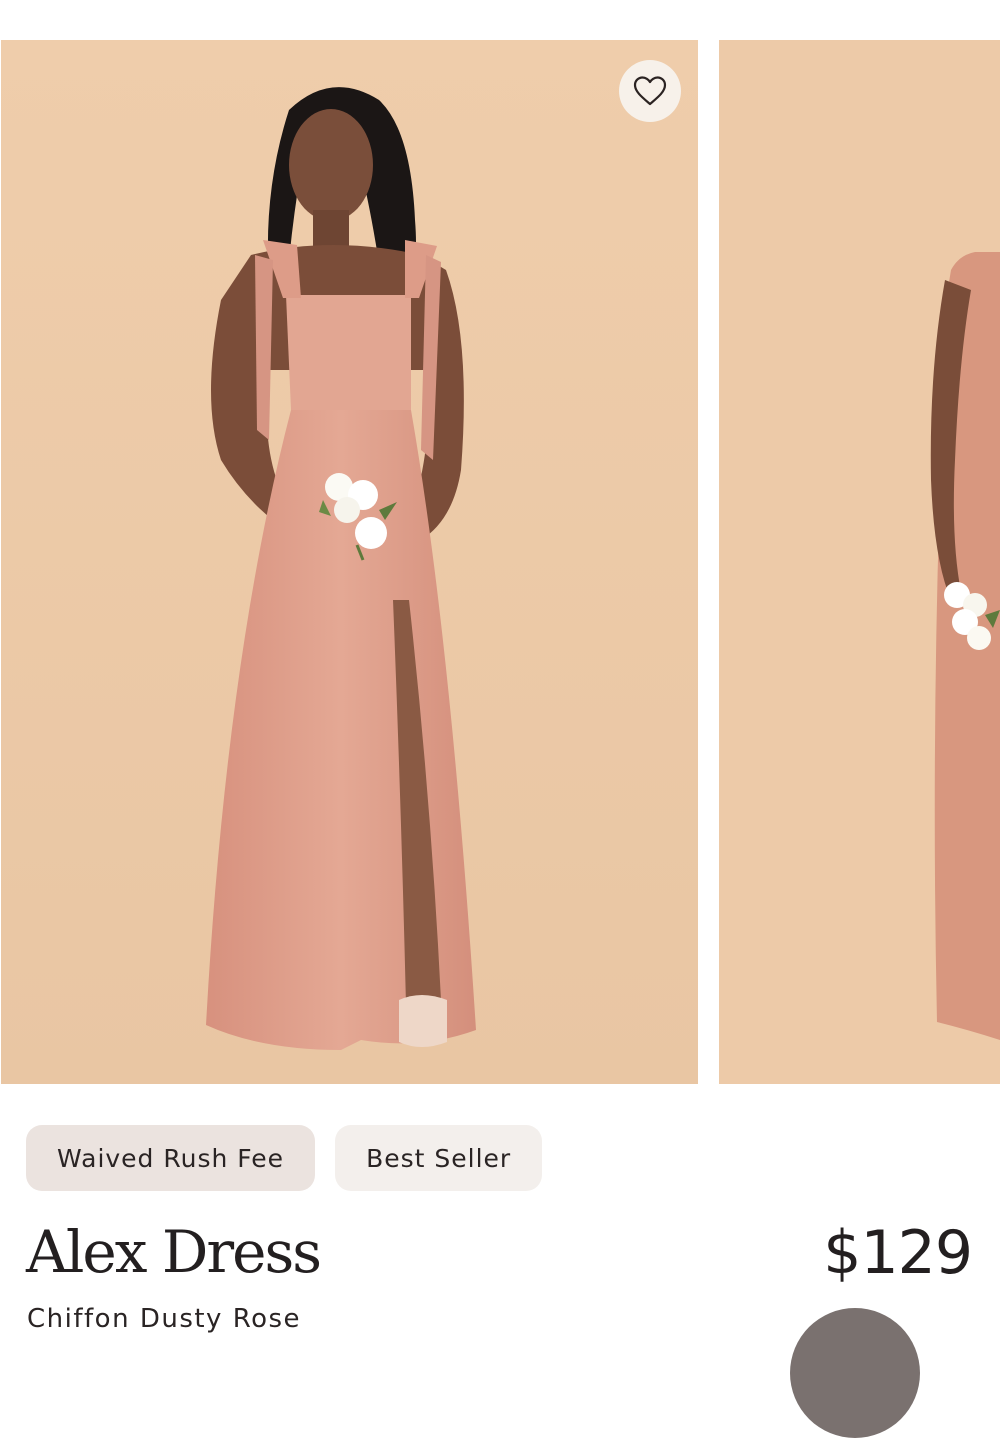  I want to click on heart-icon, so click(650, 91).